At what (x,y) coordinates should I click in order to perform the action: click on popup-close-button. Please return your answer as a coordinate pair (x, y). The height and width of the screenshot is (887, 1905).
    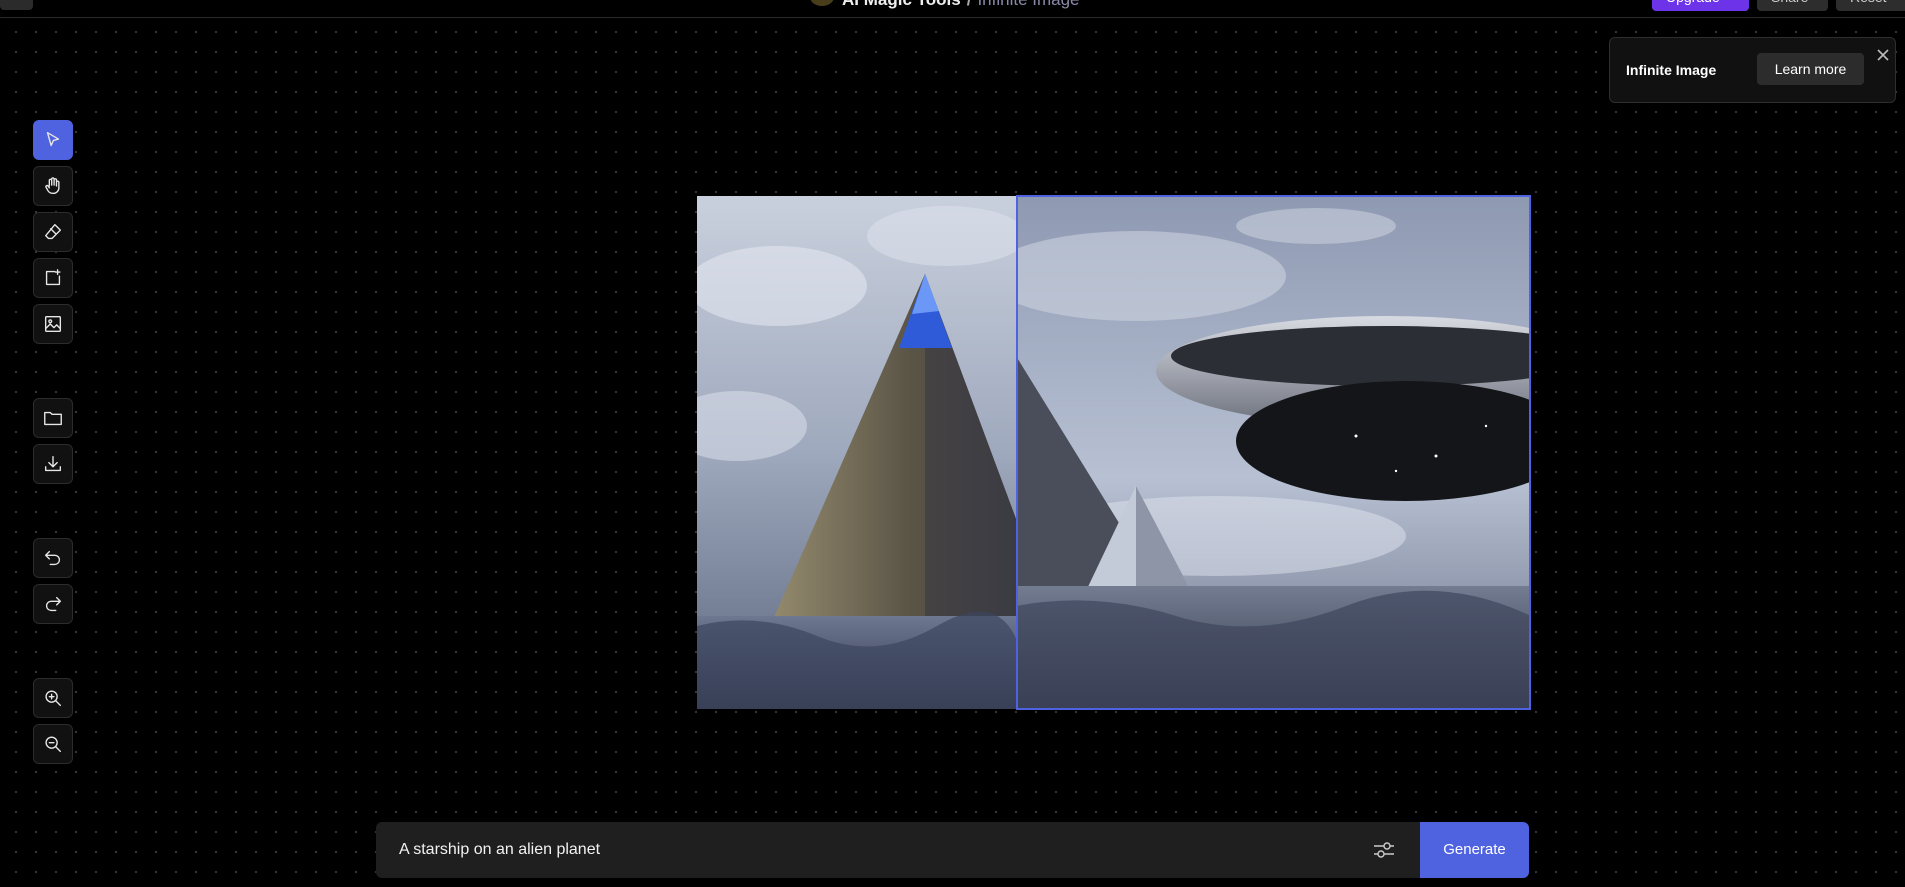
    Looking at the image, I should click on (1883, 55).